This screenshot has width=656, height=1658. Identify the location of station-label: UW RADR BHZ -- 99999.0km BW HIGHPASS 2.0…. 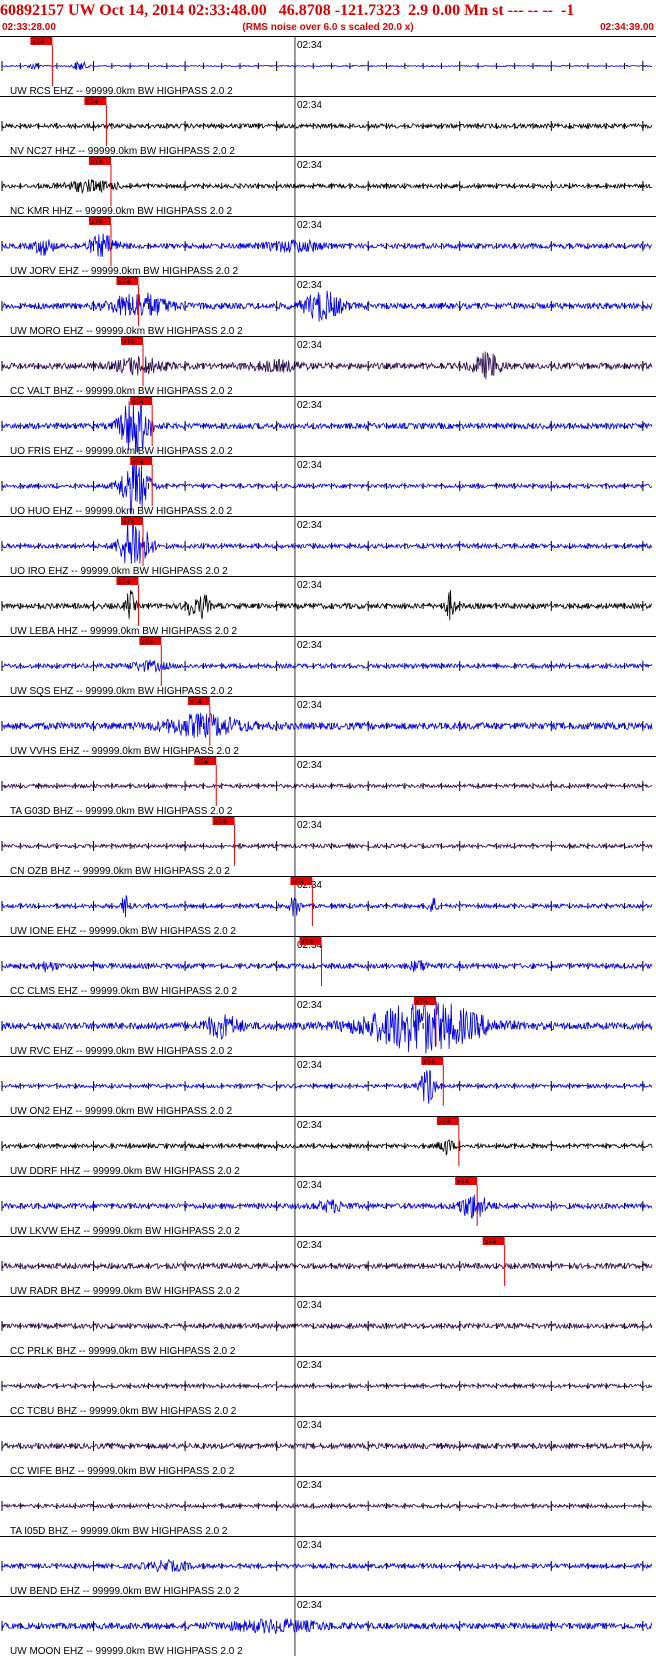
(125, 1291).